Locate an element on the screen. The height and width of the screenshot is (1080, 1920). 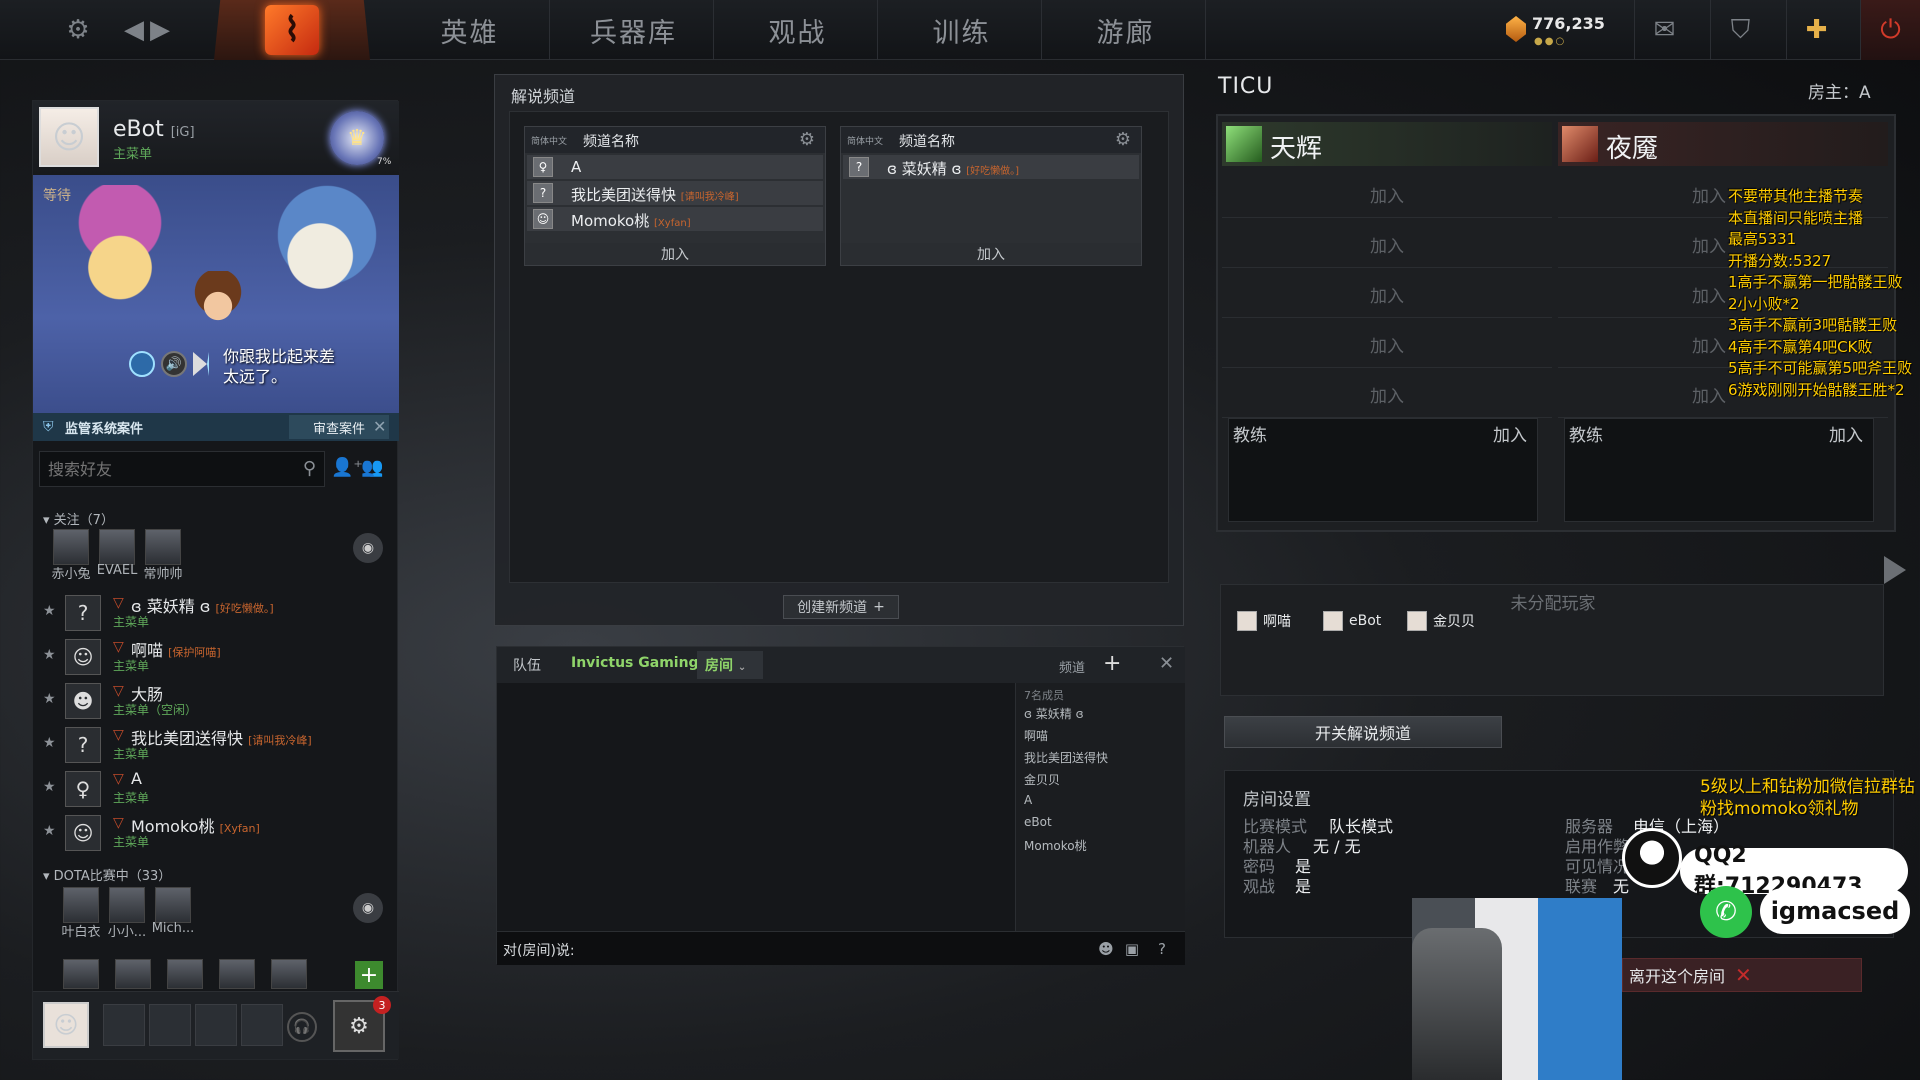
emoji-icon: ☻ is located at coordinates (1106, 949).